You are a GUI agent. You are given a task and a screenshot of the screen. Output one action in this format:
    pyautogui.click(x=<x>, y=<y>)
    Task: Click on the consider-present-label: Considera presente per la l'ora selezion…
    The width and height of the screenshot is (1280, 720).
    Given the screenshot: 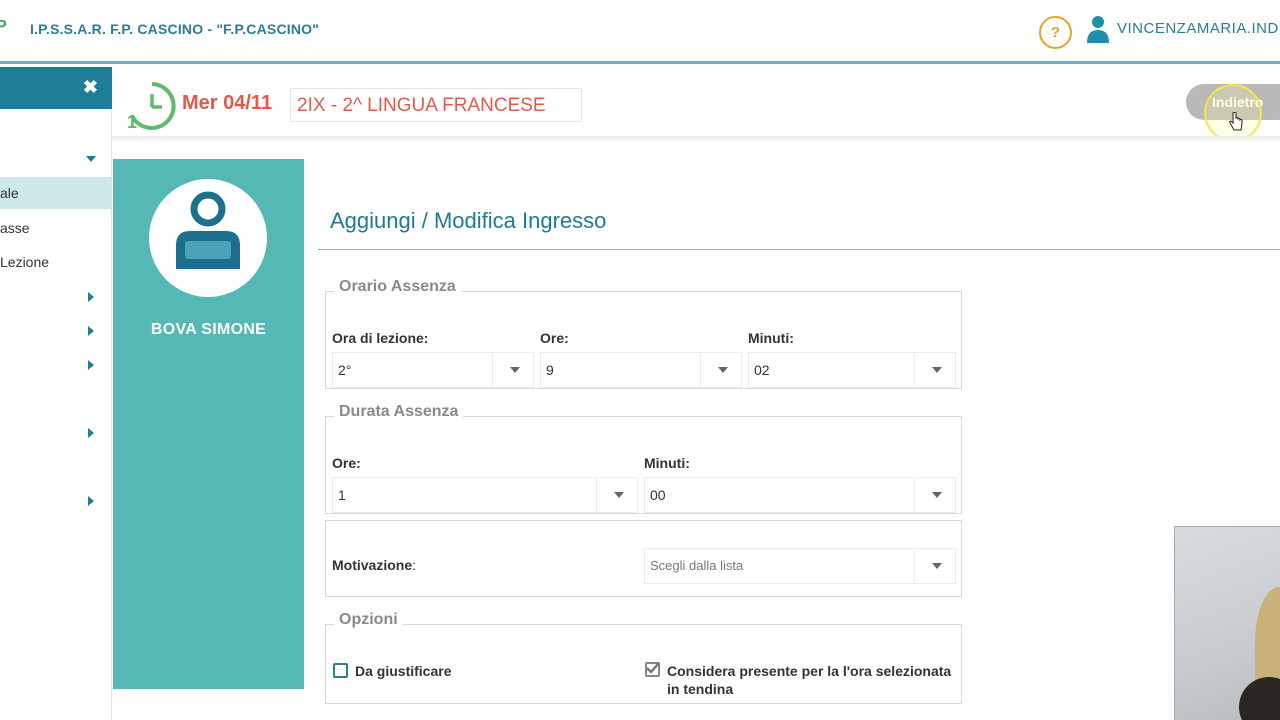 What is the action you would take?
    pyautogui.click(x=809, y=680)
    